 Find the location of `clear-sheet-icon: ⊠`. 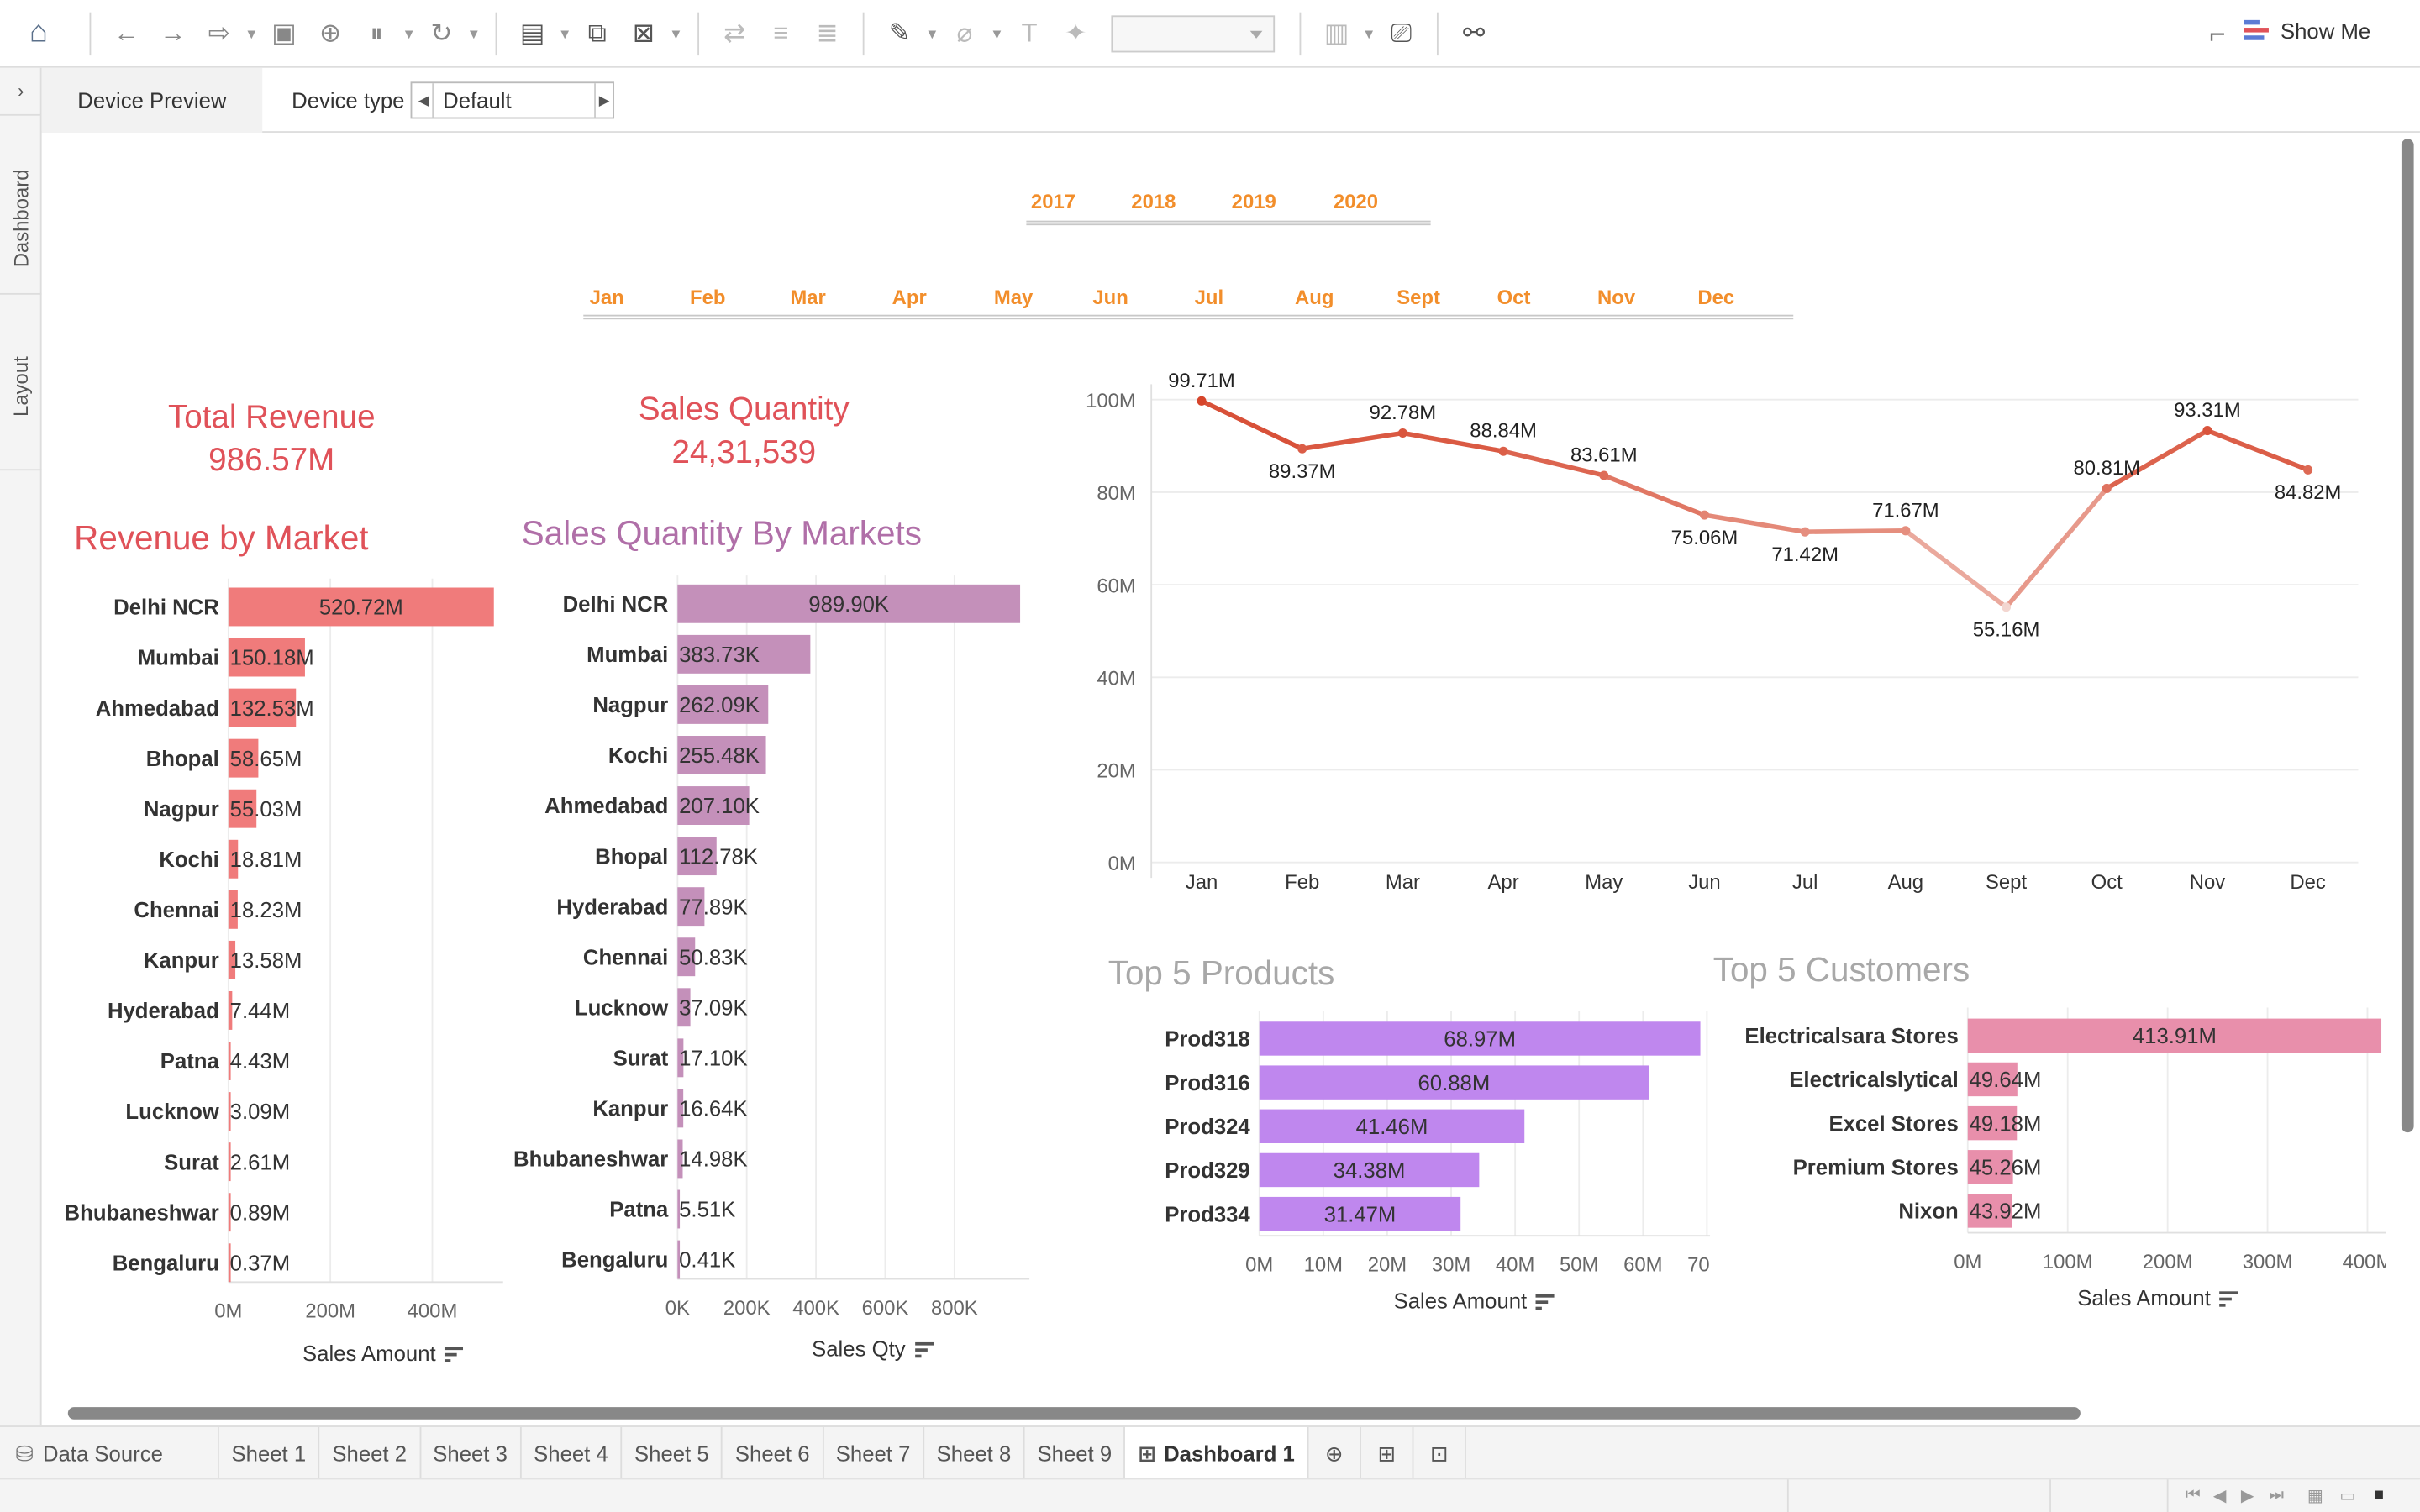

clear-sheet-icon: ⊠ is located at coordinates (643, 33).